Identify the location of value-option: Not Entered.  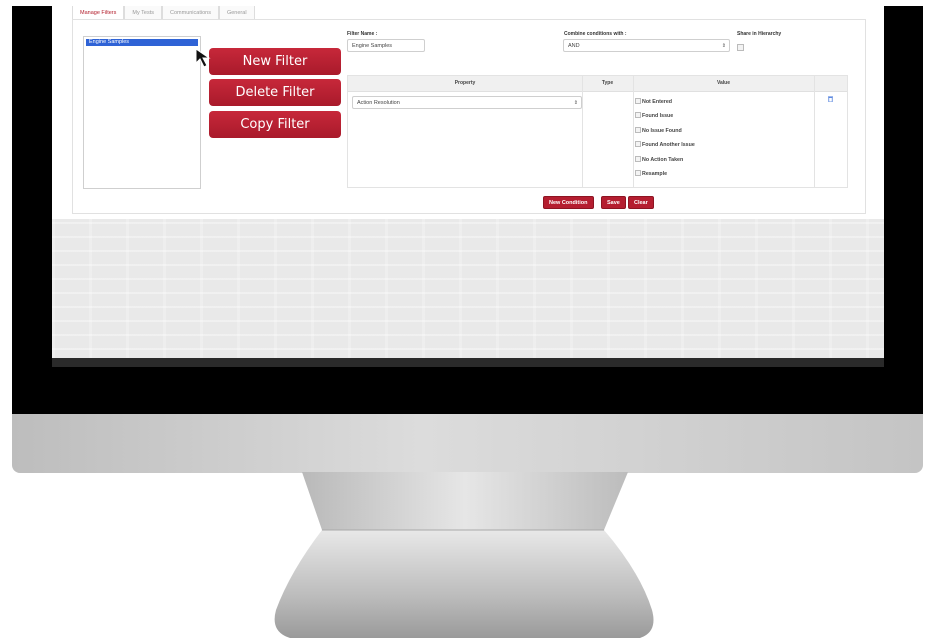
(653, 102).